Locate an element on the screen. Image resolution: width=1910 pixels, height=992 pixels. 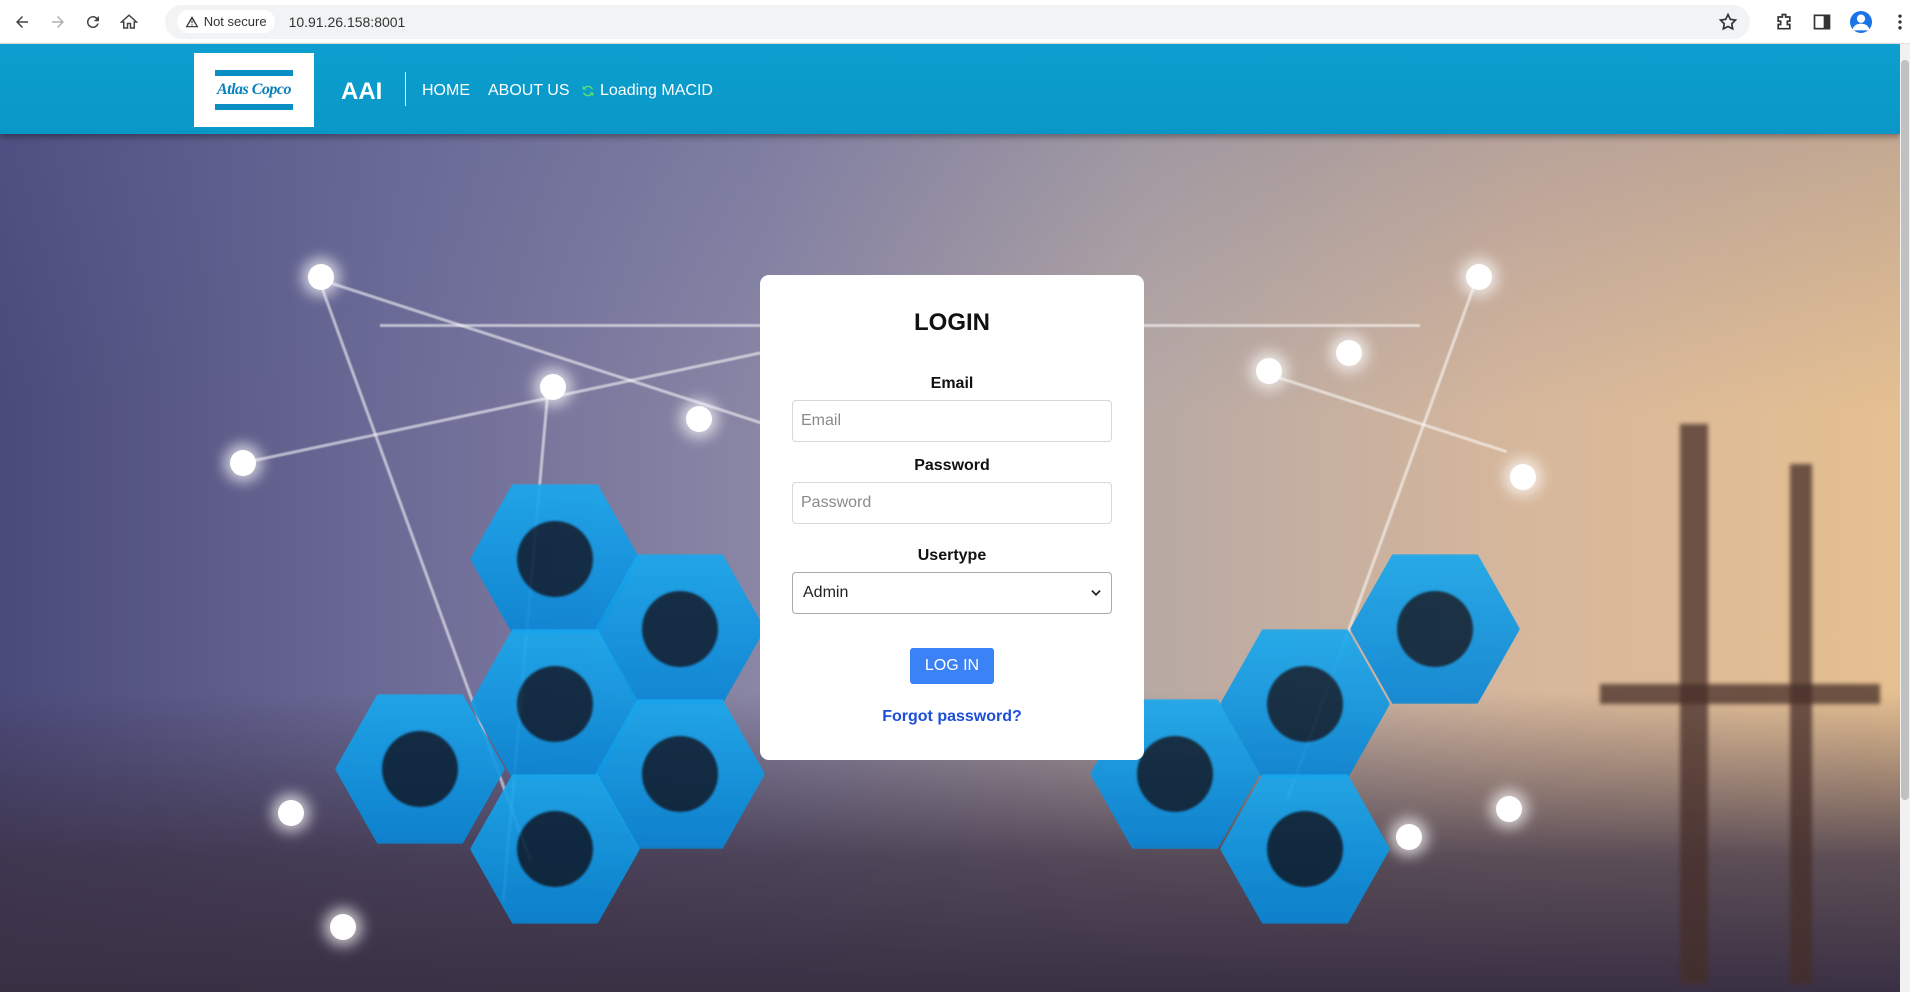
loading-macid-status: Loading MACID is located at coordinates (646, 91).